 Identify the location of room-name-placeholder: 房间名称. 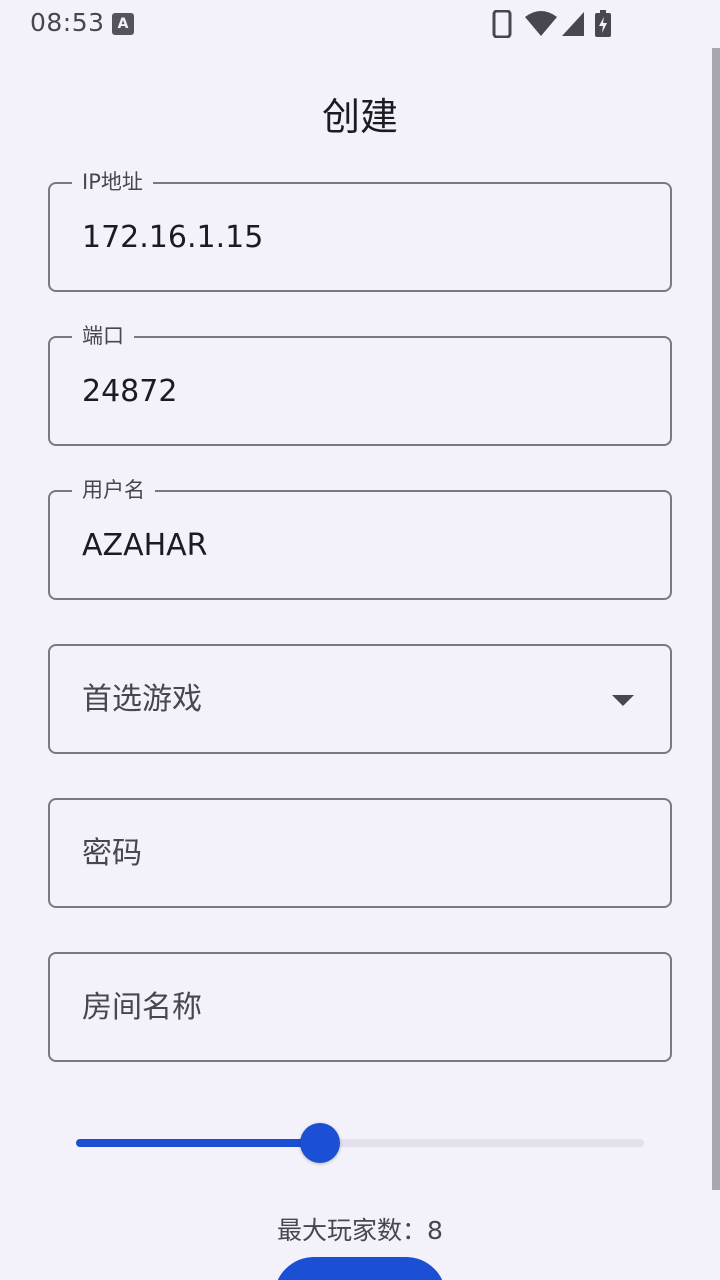
(142, 1007).